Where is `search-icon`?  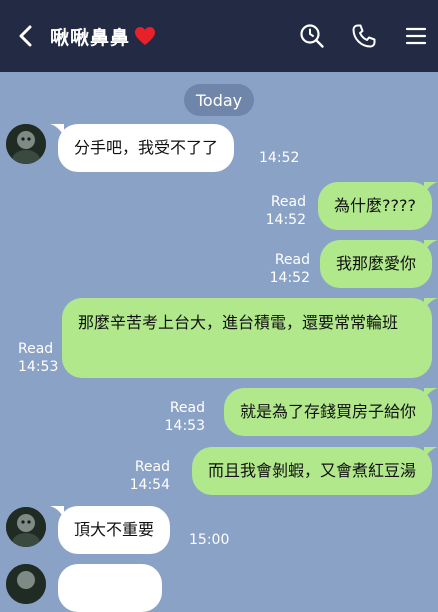 search-icon is located at coordinates (312, 36).